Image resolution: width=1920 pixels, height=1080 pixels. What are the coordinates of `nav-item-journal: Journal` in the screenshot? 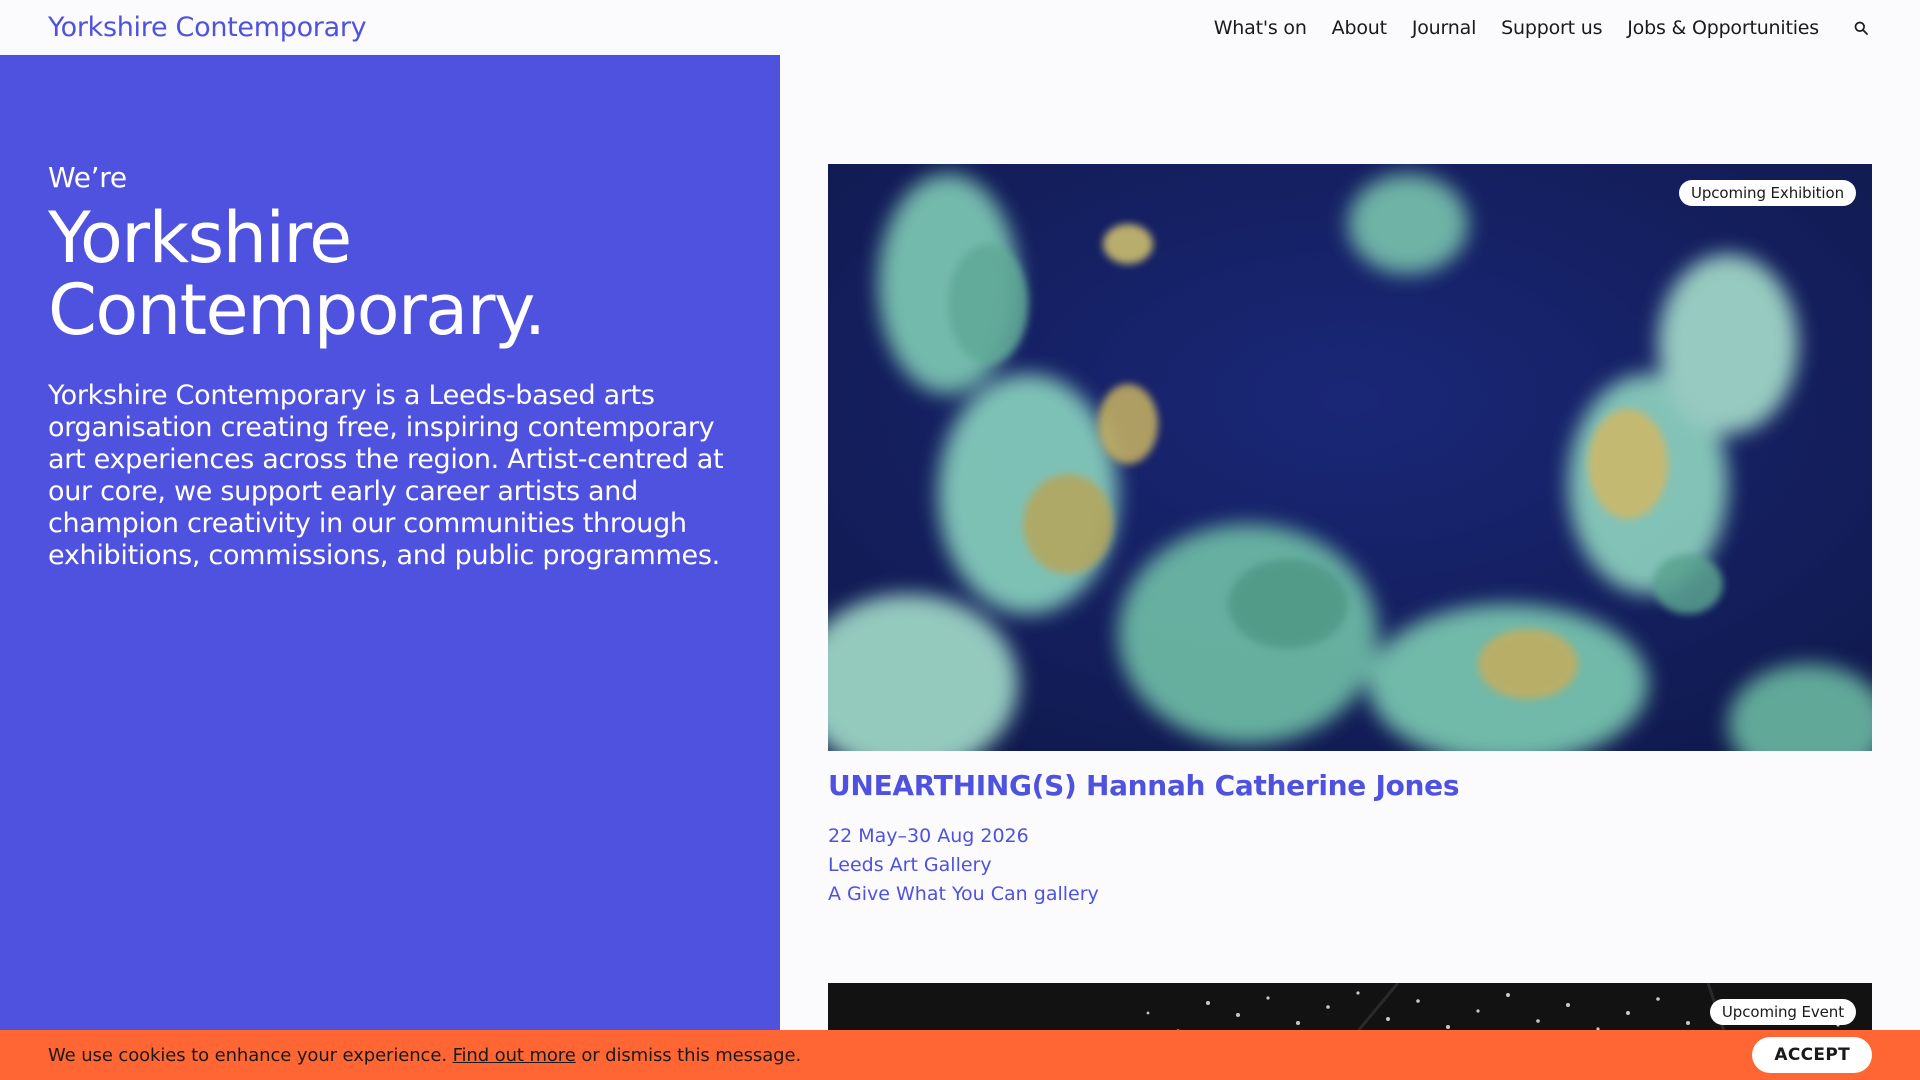 It's located at (1444, 28).